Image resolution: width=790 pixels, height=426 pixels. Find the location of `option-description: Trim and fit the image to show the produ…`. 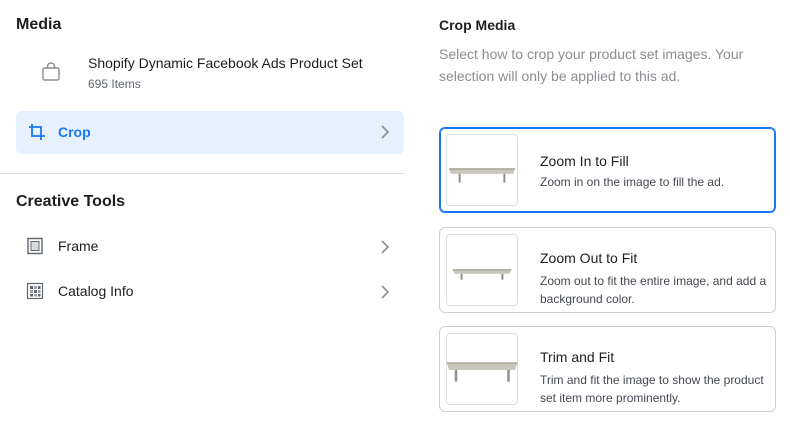

option-description: Trim and fit the image to show the produ… is located at coordinates (652, 389).